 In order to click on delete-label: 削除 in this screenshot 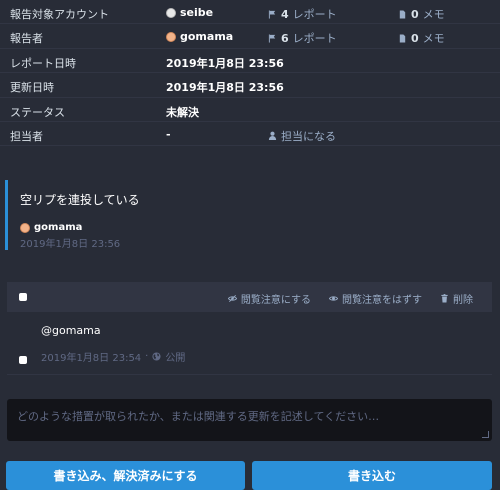, I will do `click(463, 300)`.